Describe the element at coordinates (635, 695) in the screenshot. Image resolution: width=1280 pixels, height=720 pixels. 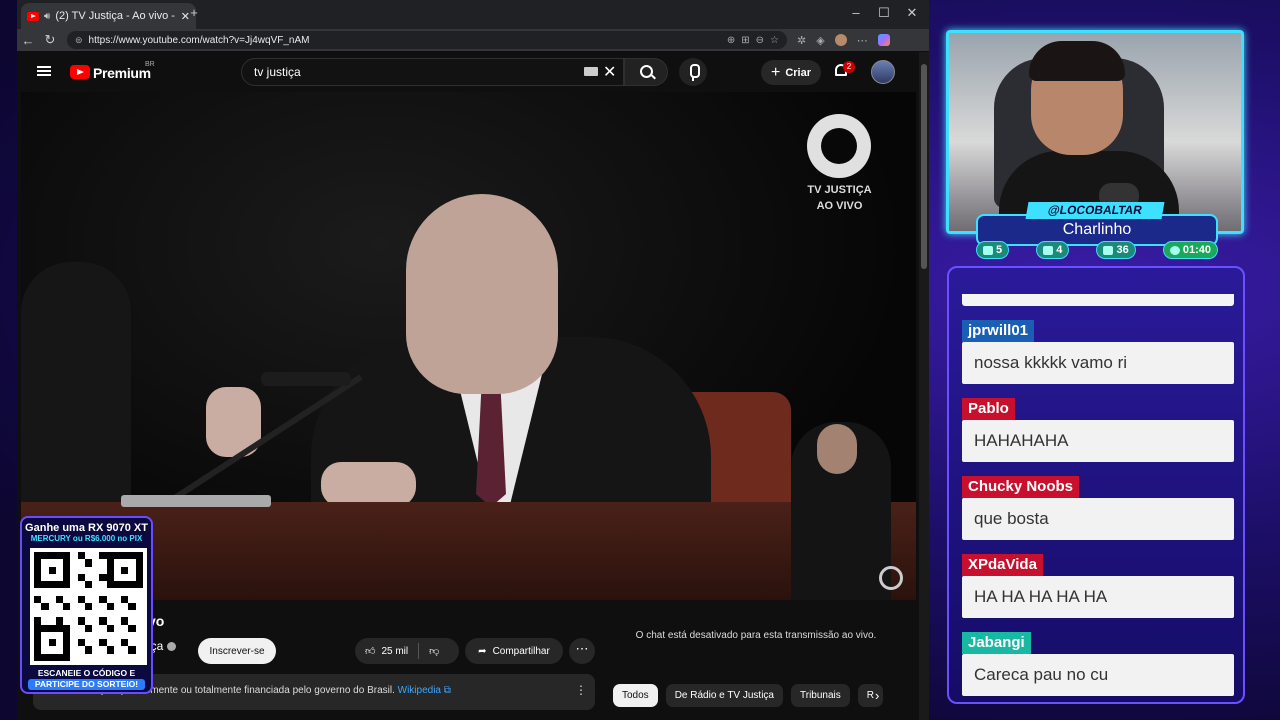
I see `chip-todos: Todos` at that location.